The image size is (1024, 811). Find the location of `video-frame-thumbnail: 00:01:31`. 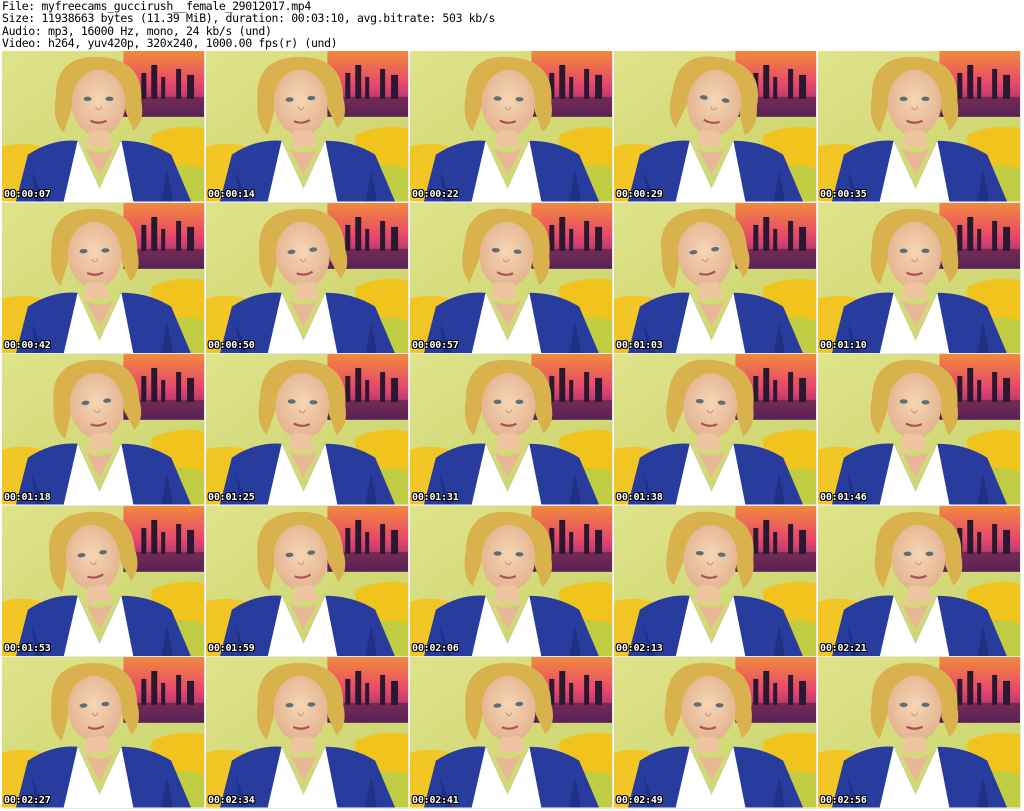

video-frame-thumbnail: 00:01:31 is located at coordinates (511, 430).